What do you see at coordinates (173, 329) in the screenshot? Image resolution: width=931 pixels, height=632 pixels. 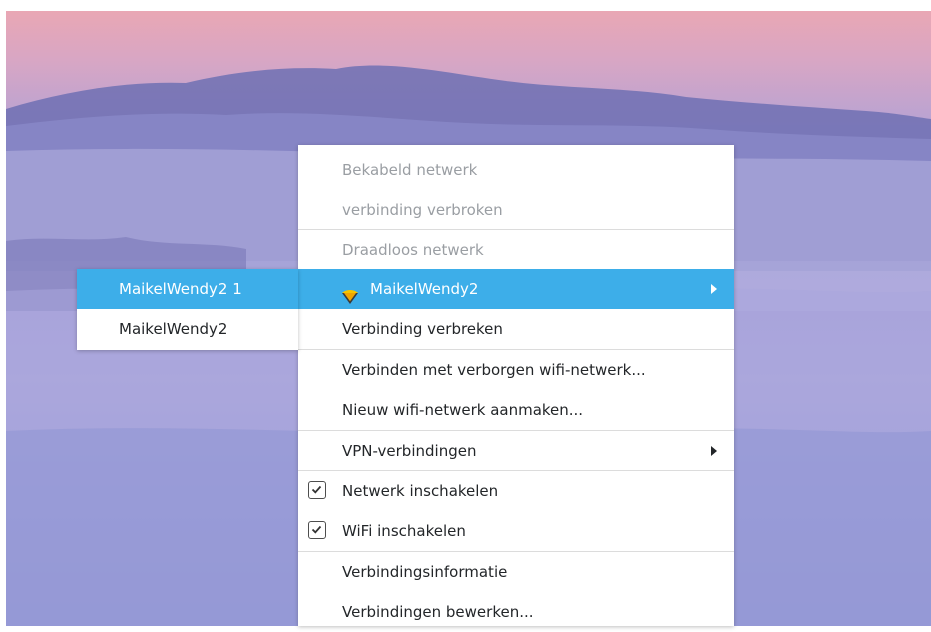 I see `submenu-item-label: MaikelWendy2` at bounding box center [173, 329].